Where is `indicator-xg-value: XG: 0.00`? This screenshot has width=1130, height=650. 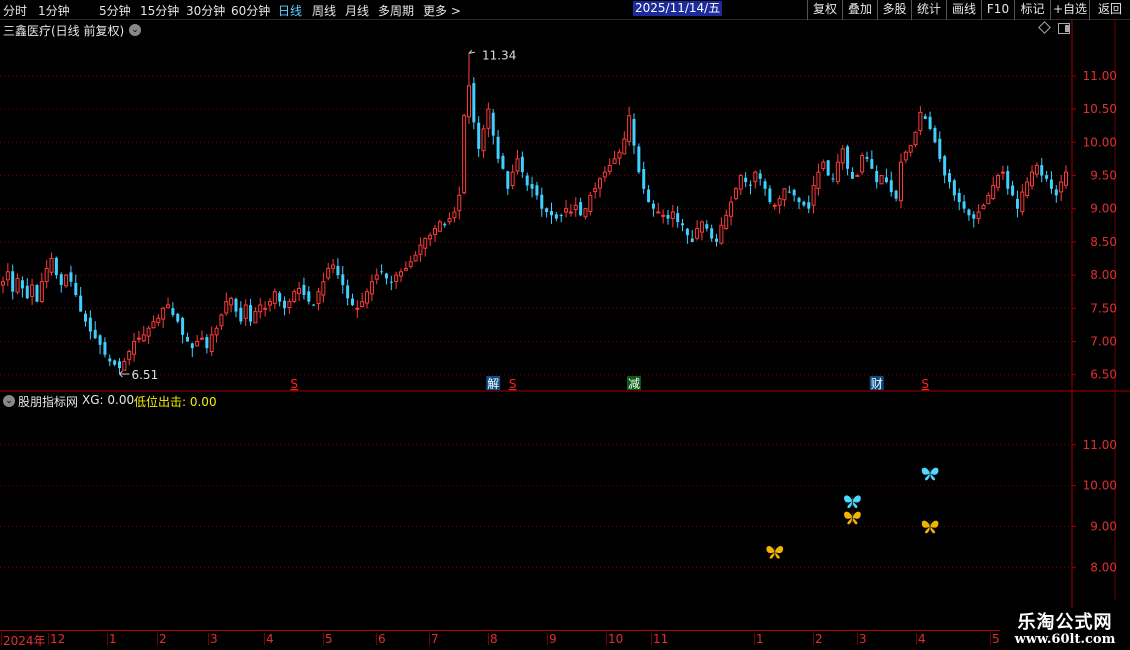
indicator-xg-value: XG: 0.00 is located at coordinates (108, 400).